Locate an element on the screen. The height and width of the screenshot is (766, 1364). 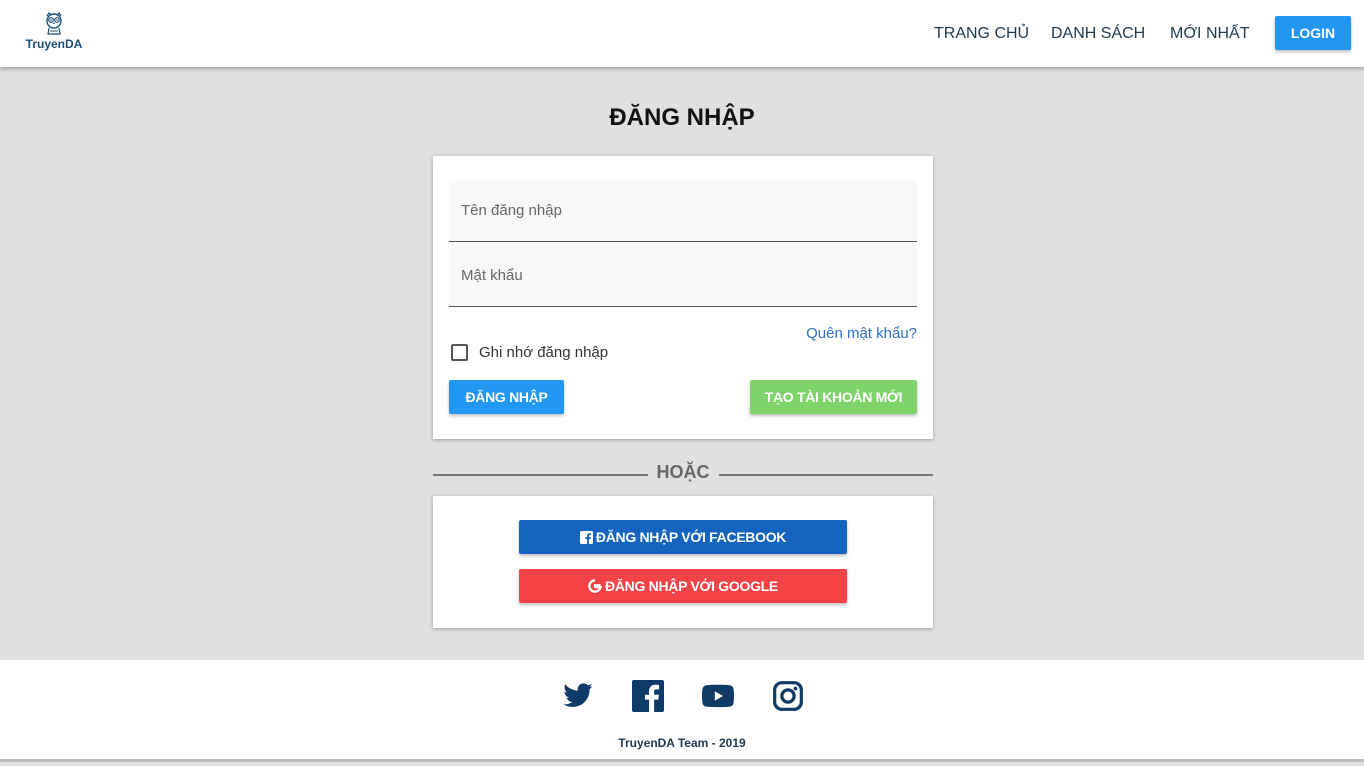
header-login-button: LOGIN is located at coordinates (1313, 33).